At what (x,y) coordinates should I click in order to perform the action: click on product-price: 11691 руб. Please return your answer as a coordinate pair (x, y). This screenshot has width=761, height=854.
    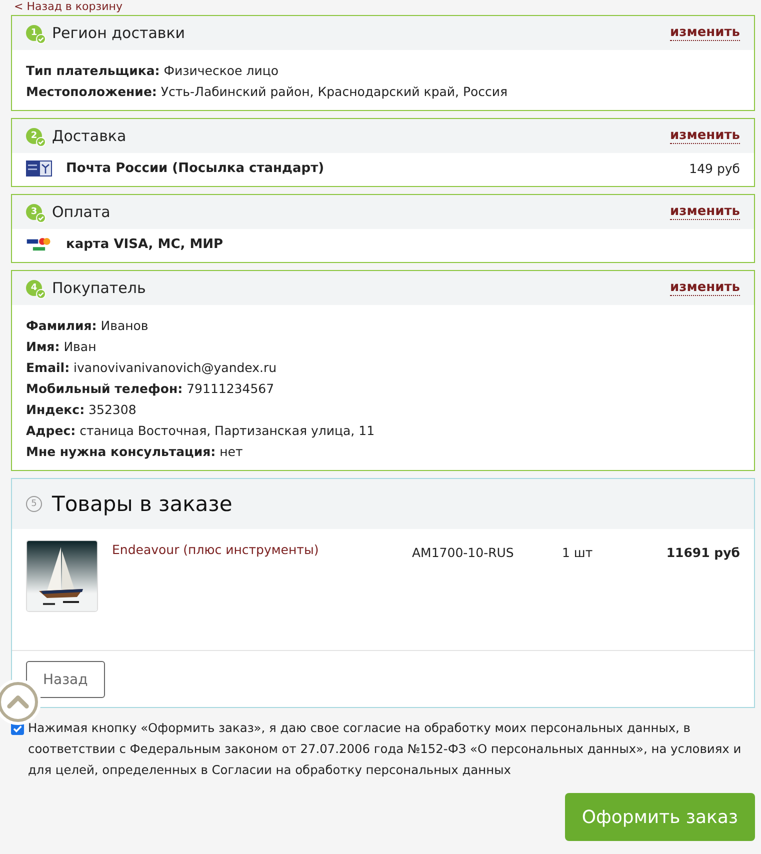
    Looking at the image, I should click on (703, 552).